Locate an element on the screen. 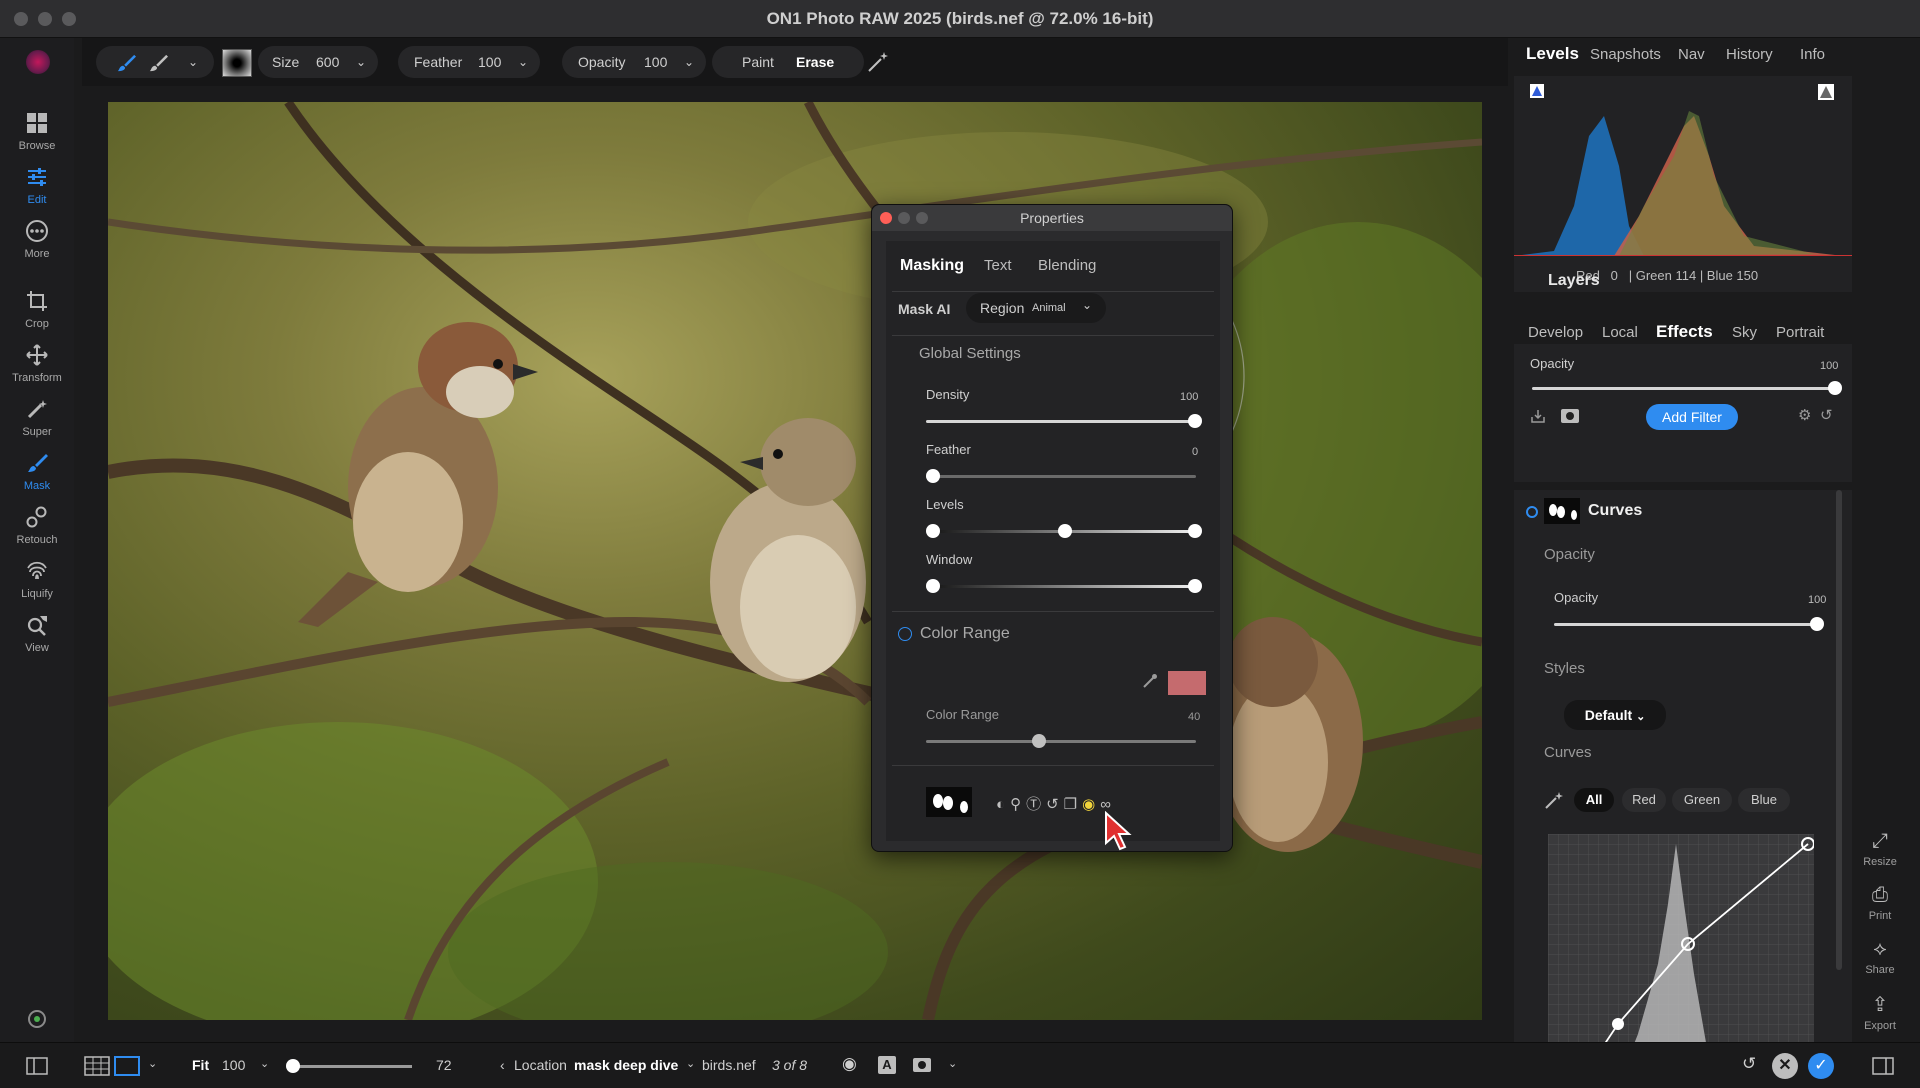 This screenshot has width=1920, height=1088. zoom-value: 72 is located at coordinates (444, 1065).